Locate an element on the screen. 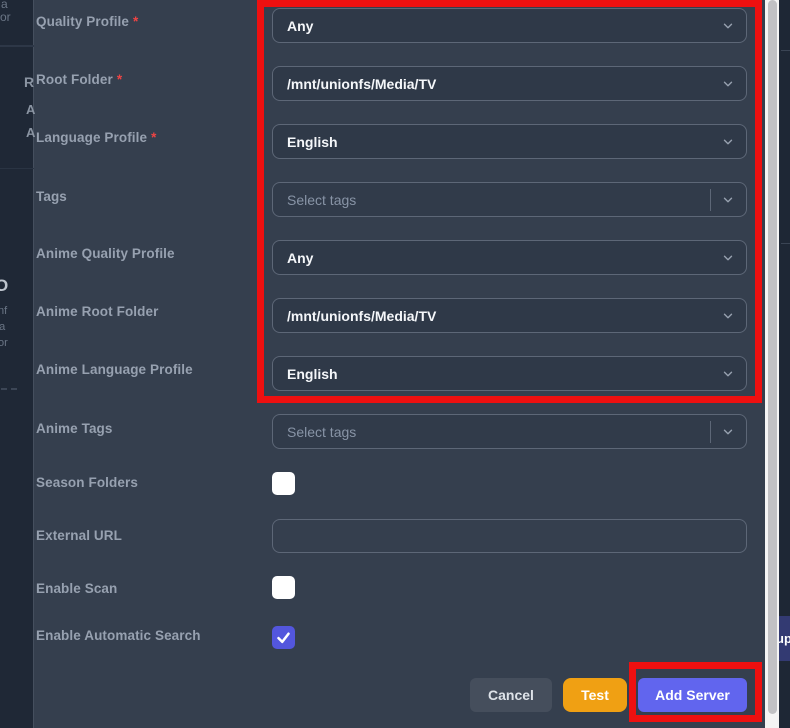 This screenshot has height=728, width=790. external-url-input is located at coordinates (509, 536).